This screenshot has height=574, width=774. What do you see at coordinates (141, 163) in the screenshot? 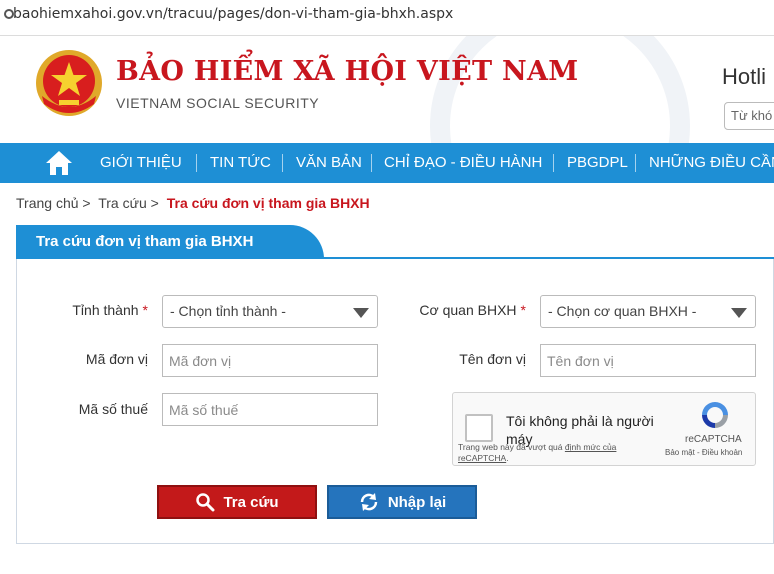
I see `nav-item-gioi-thieu: GIỚI THIỆU` at bounding box center [141, 163].